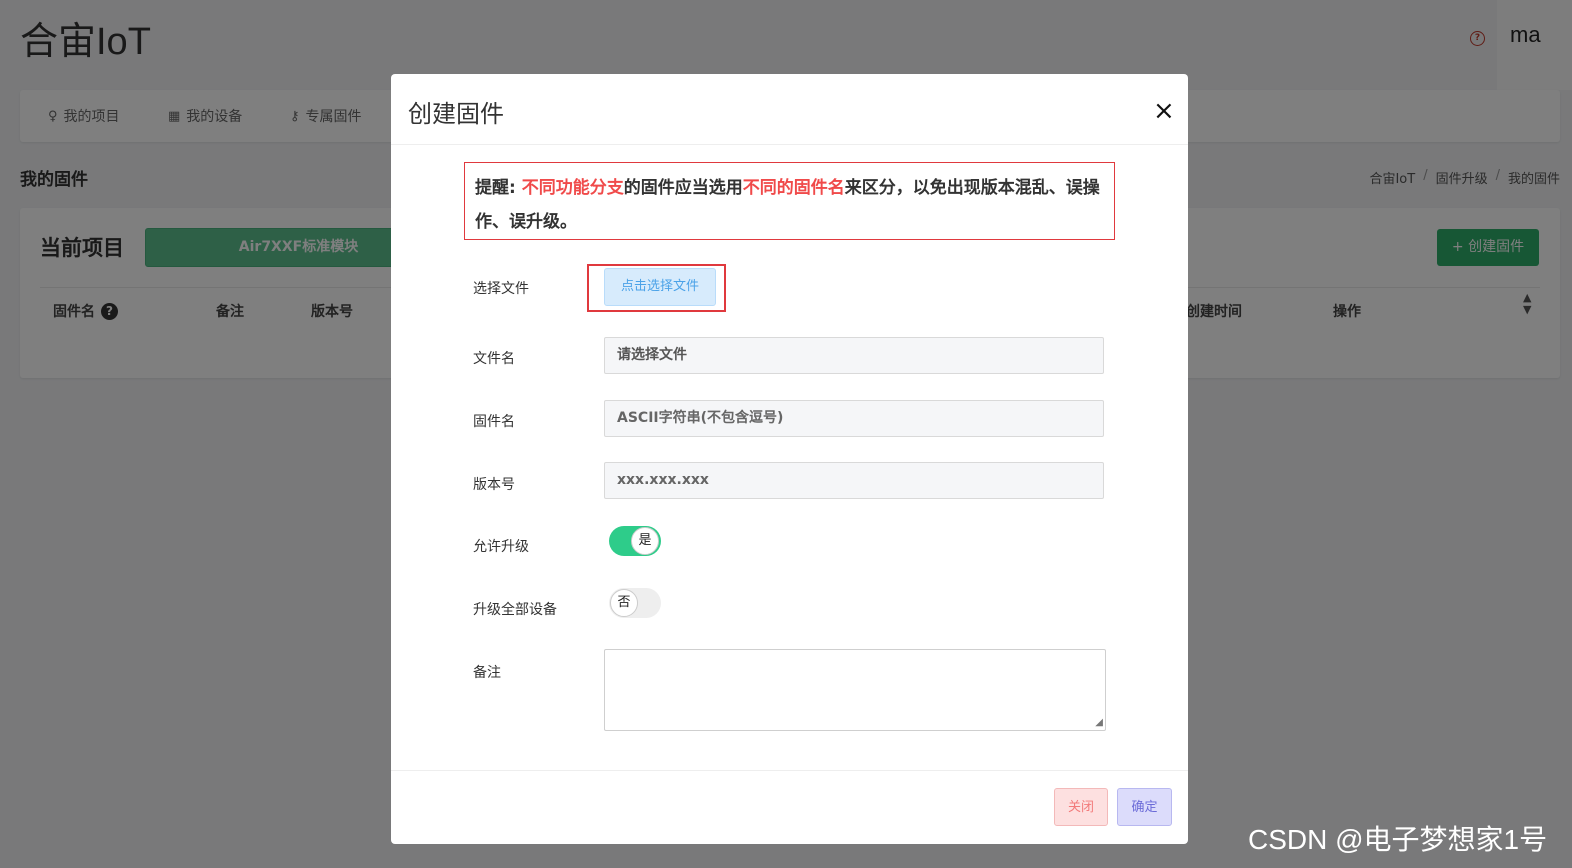  What do you see at coordinates (645, 541) in the screenshot?
I see `toggle-knob: 是` at bounding box center [645, 541].